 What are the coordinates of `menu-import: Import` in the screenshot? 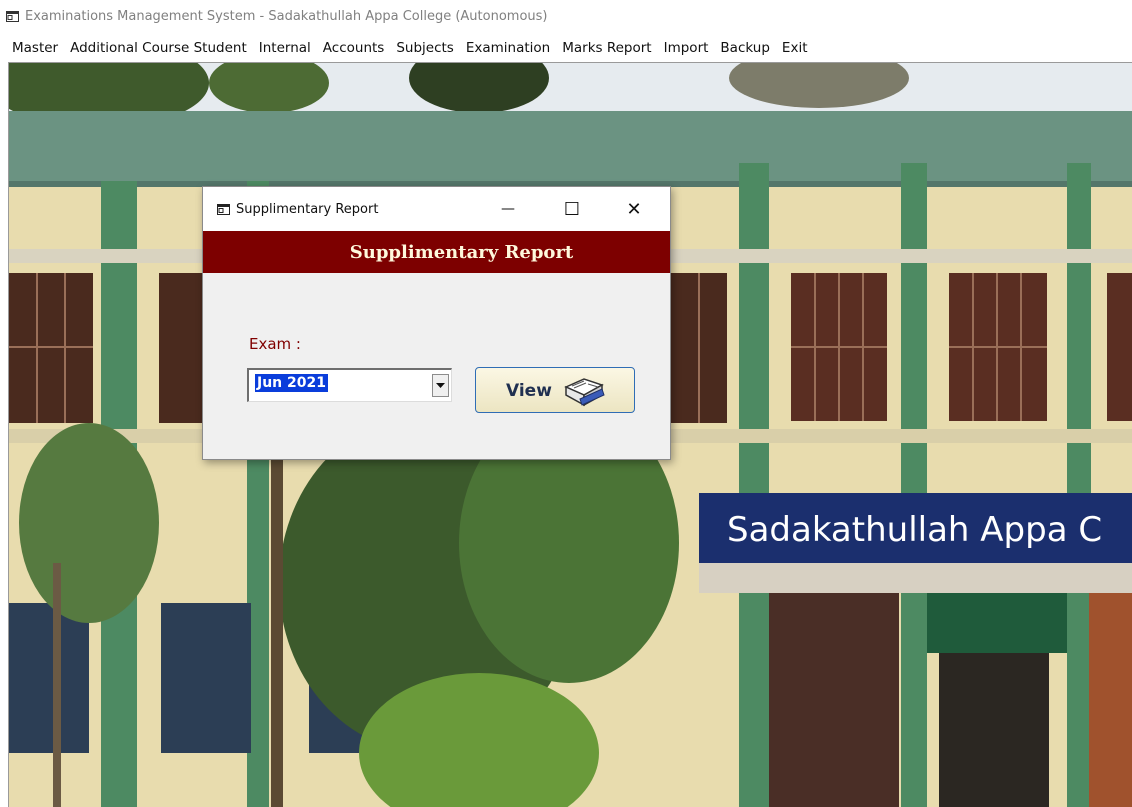 It's located at (686, 48).